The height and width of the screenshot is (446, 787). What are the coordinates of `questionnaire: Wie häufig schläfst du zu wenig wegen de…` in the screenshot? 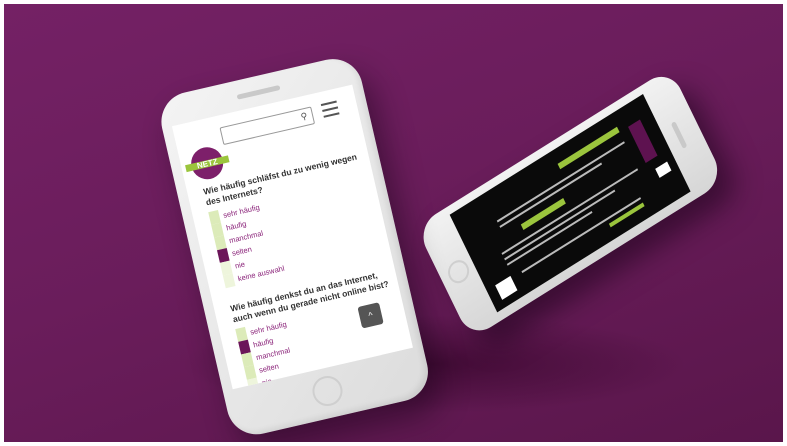 It's located at (307, 270).